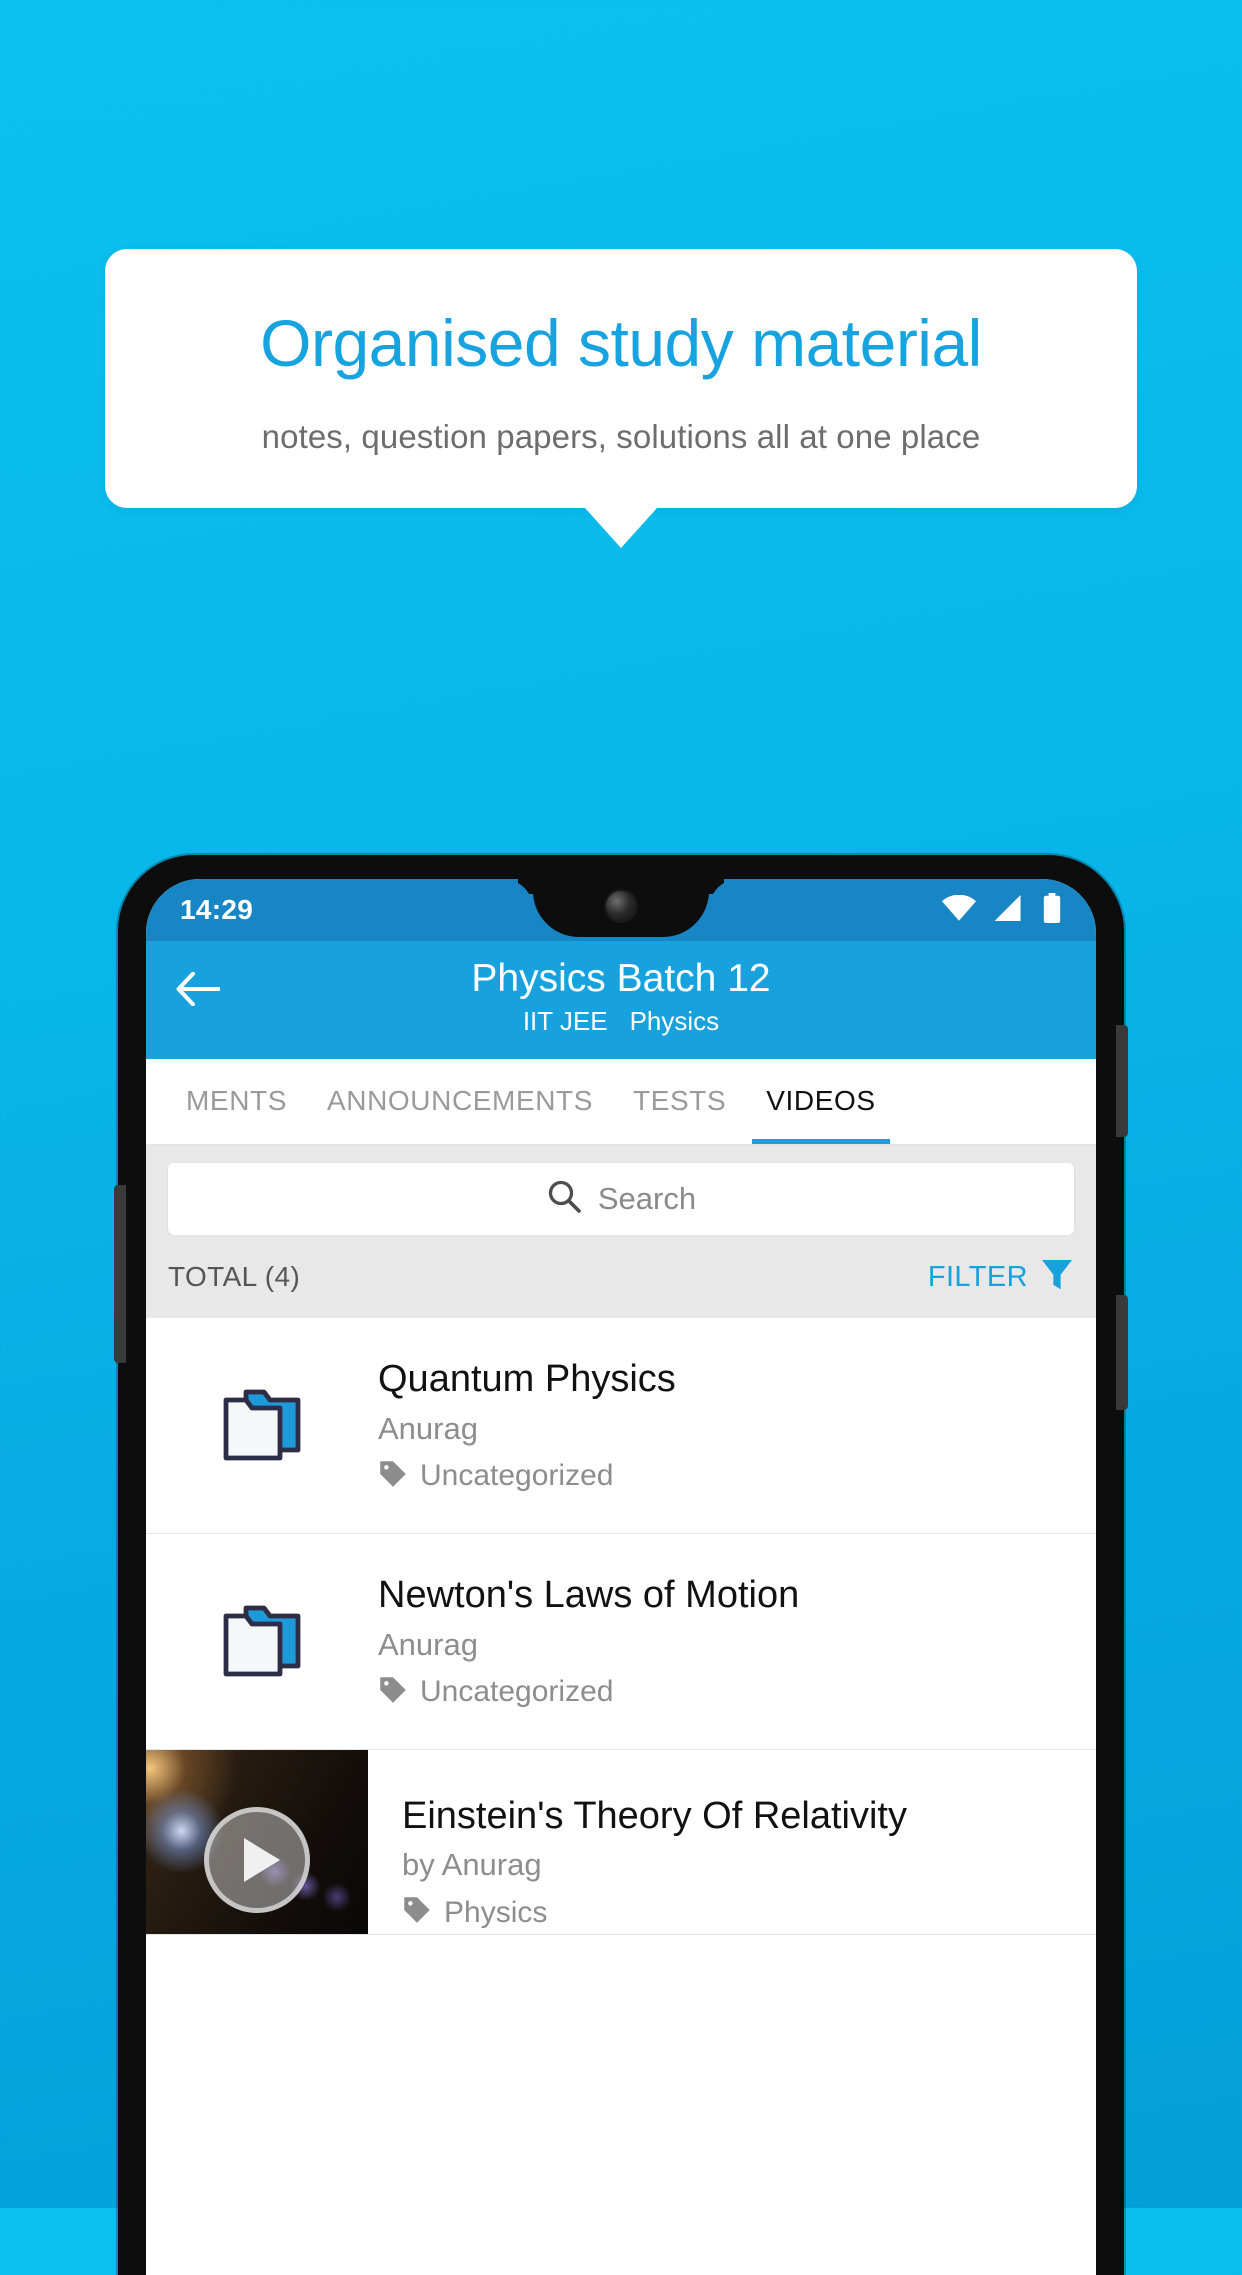 The image size is (1242, 2275). What do you see at coordinates (959, 910) in the screenshot?
I see `wifi-icon` at bounding box center [959, 910].